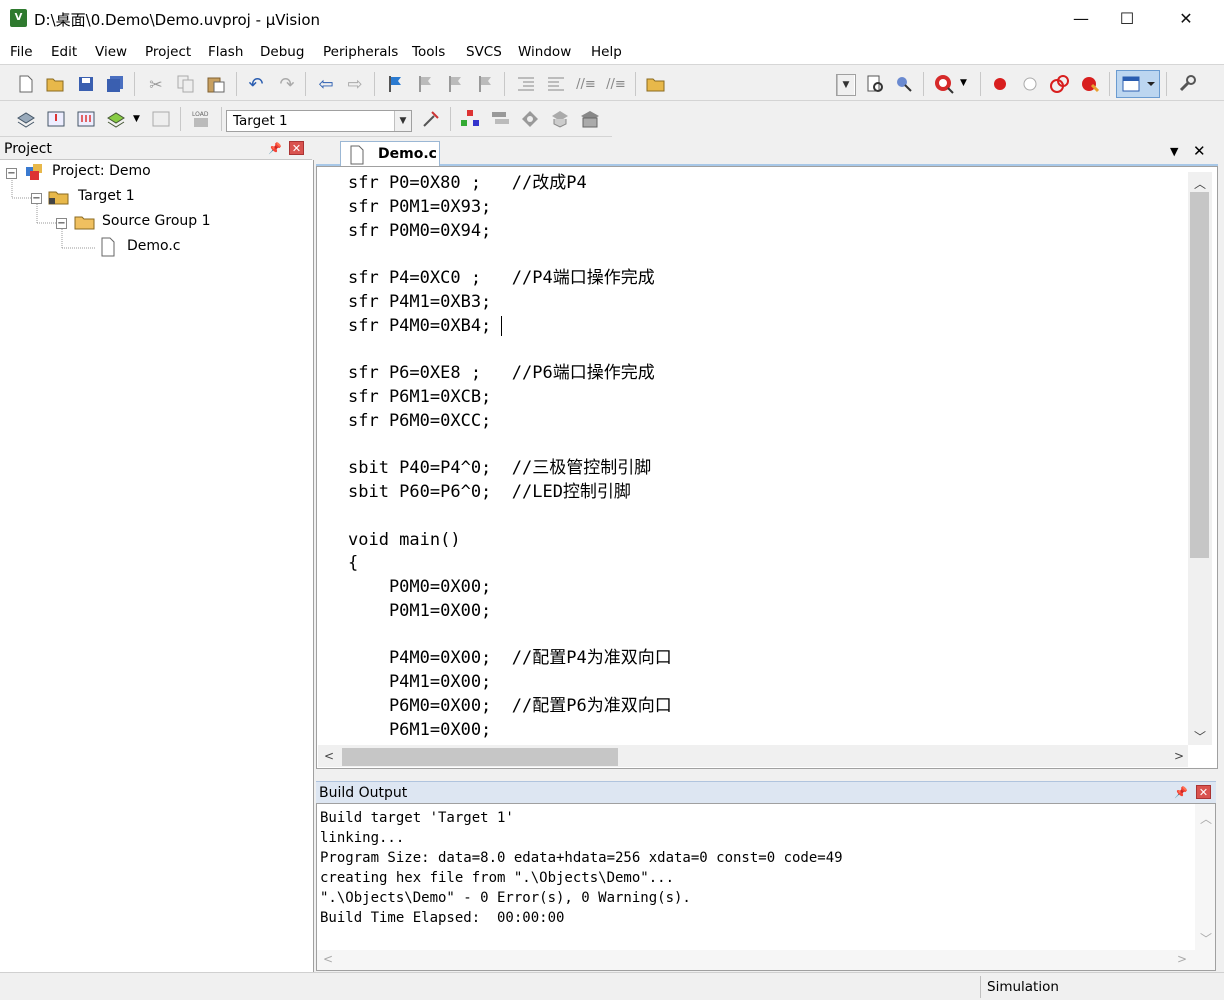 This screenshot has width=1224, height=1000. Describe the element at coordinates (56, 119) in the screenshot. I see `build-icon` at that location.